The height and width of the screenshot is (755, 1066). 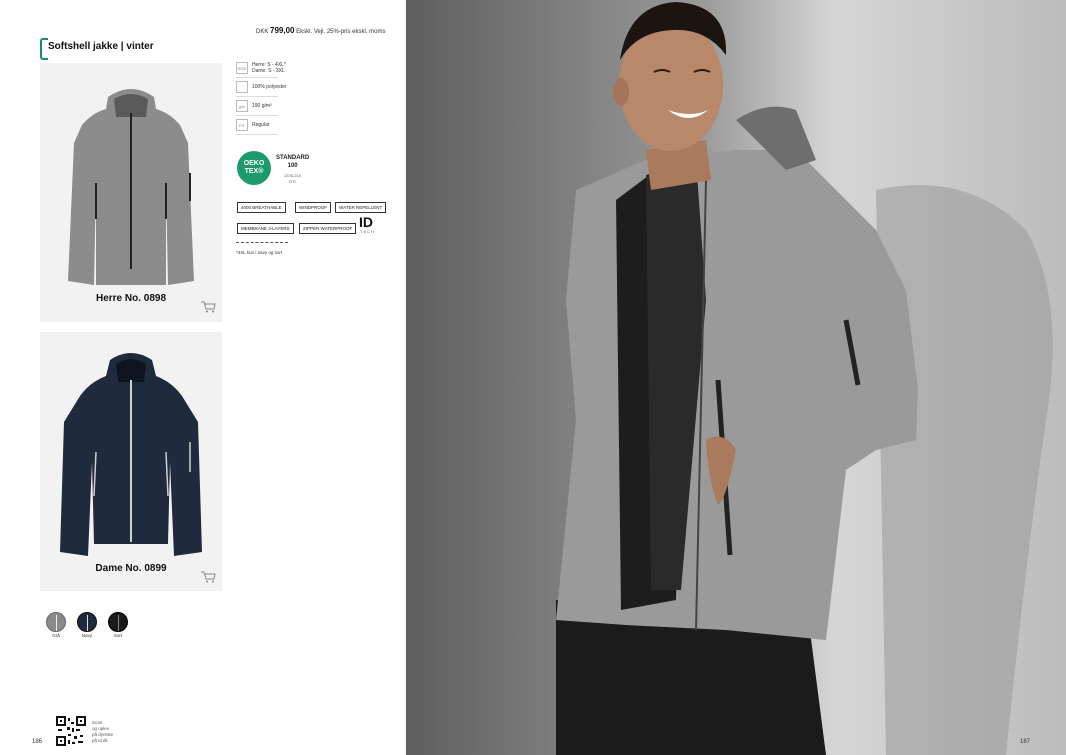 I want to click on spec-fabric: 100% polyester, so click(x=261, y=87).